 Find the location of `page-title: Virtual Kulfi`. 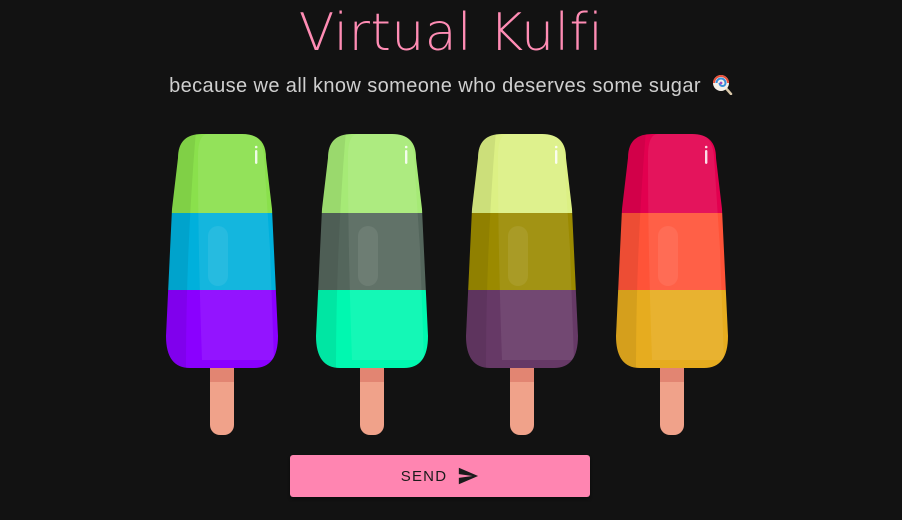

page-title: Virtual Kulfi is located at coordinates (451, 33).